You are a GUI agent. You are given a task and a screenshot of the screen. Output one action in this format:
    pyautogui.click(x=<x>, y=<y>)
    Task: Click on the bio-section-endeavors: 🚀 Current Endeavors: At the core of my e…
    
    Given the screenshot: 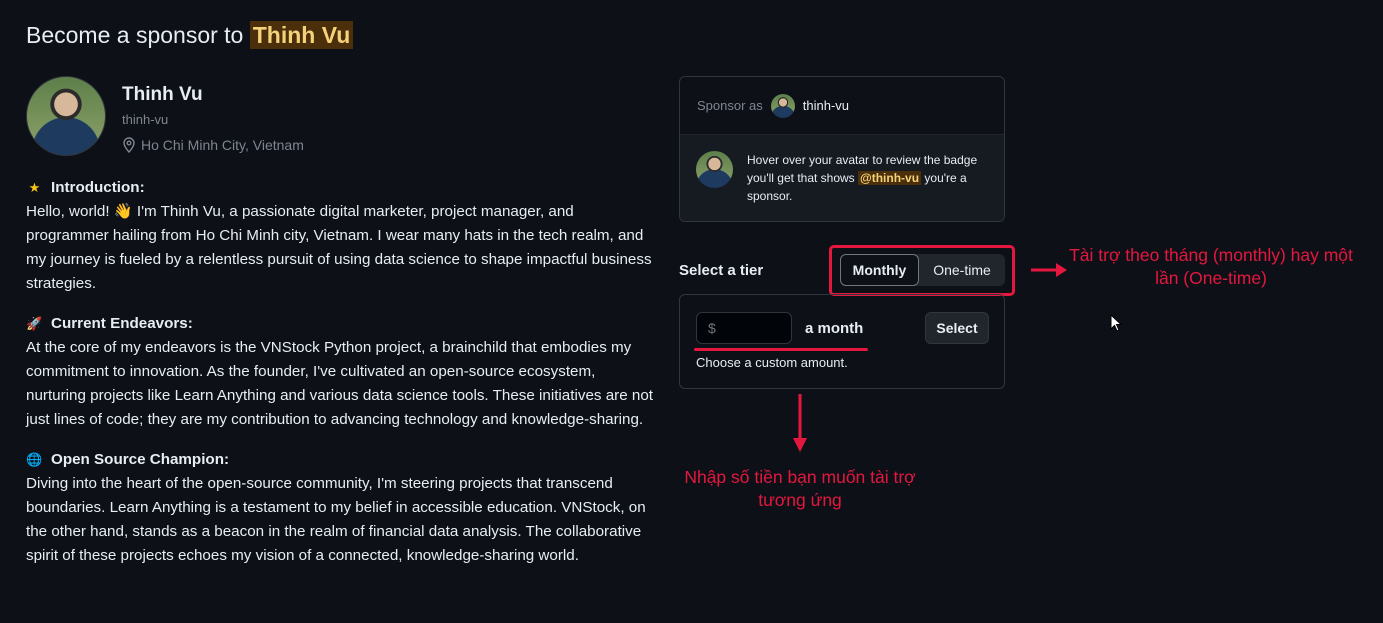 What is the action you would take?
    pyautogui.click(x=341, y=372)
    